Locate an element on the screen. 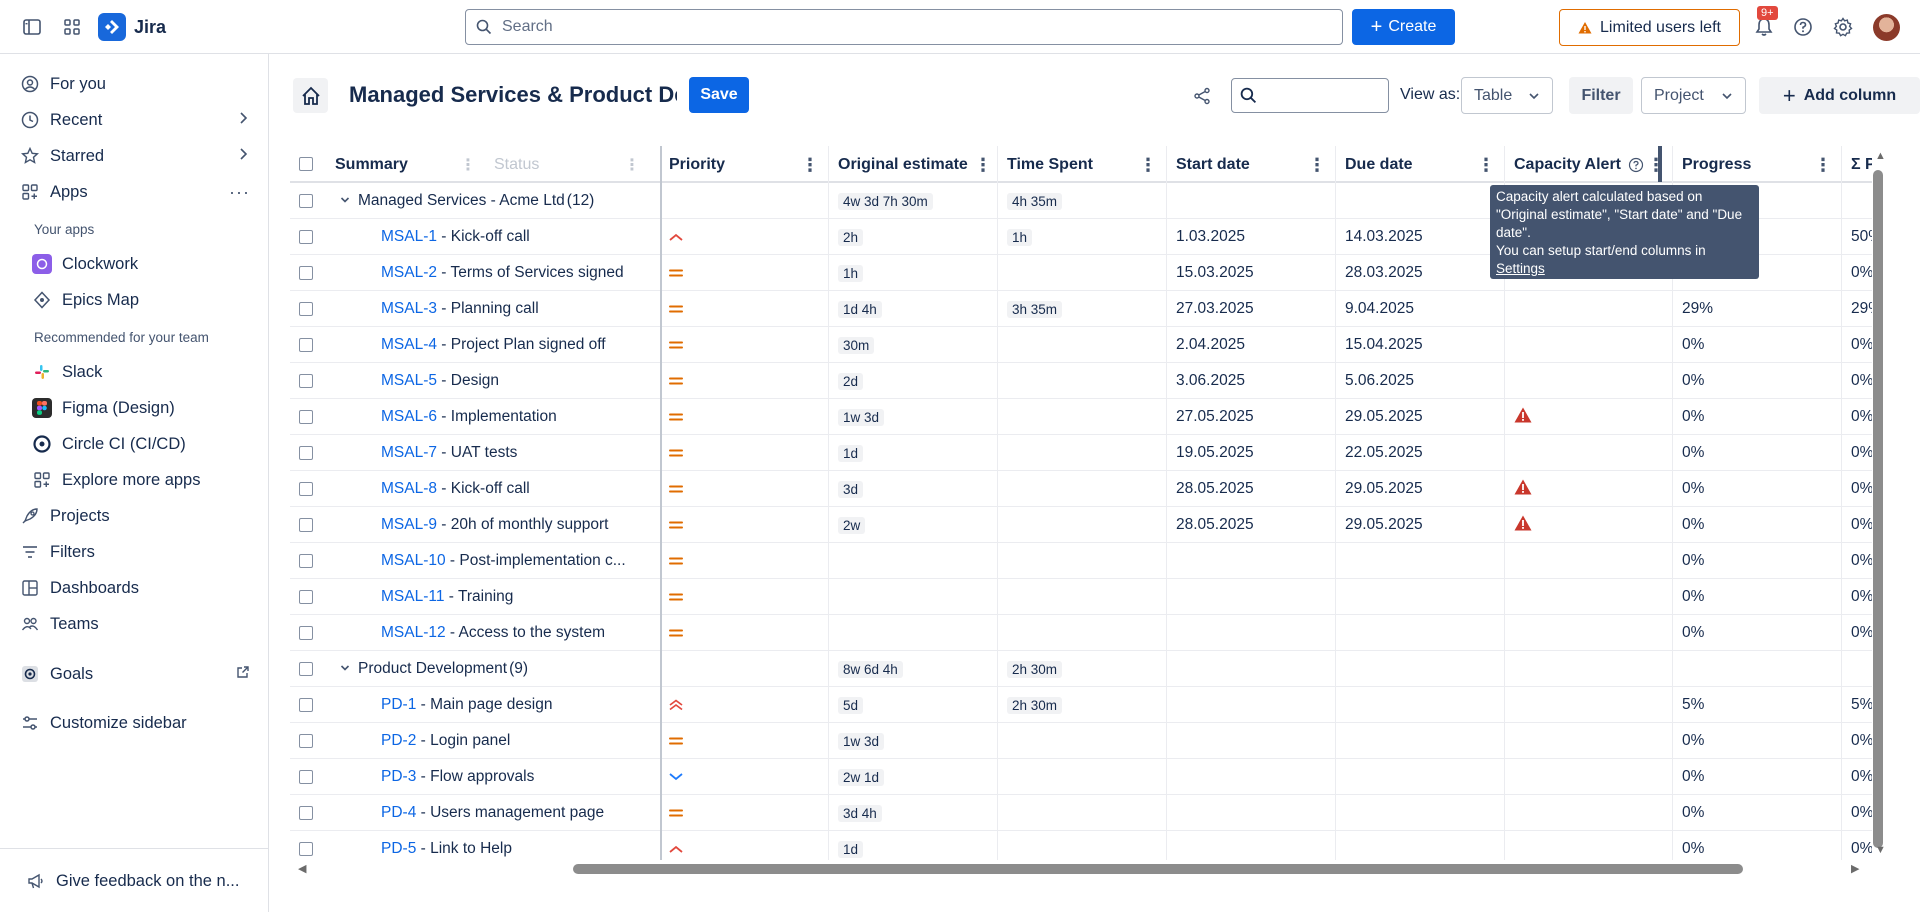 This screenshot has width=1920, height=912. column-header-status: ⋮ Status ⋮ is located at coordinates (558, 164).